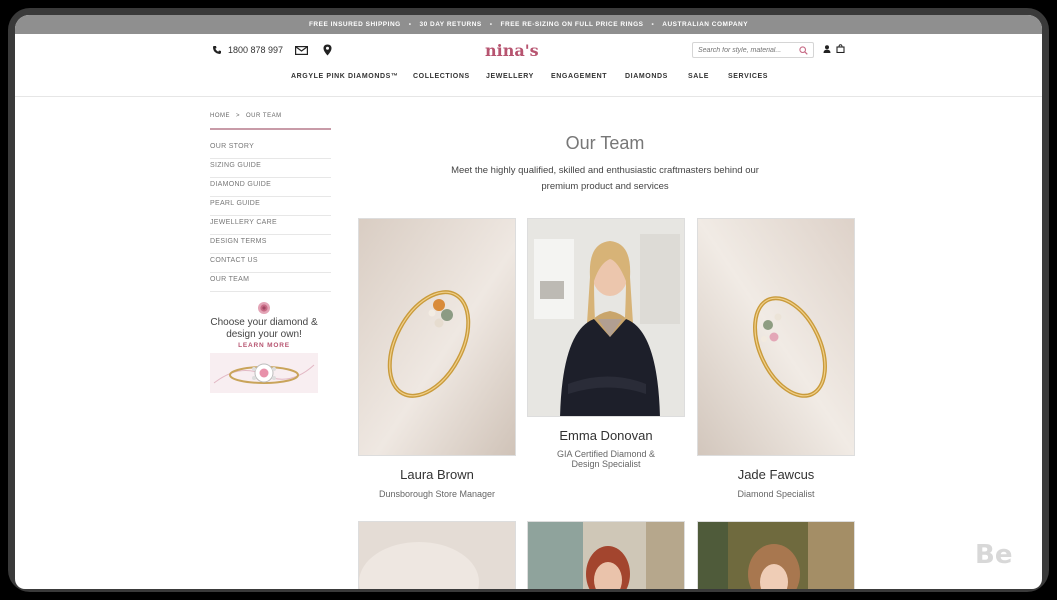  Describe the element at coordinates (840, 48) in the screenshot. I see `shopping-bag-icon` at that location.